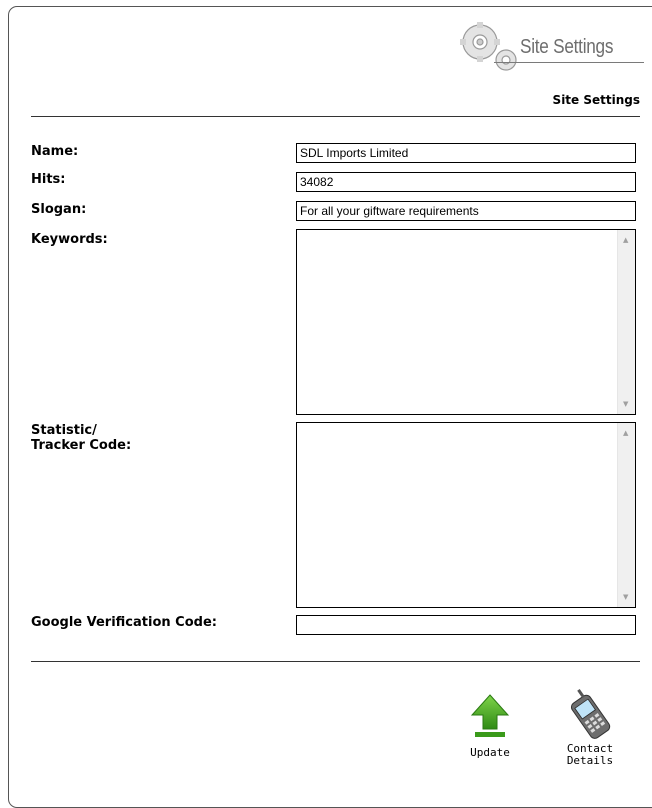 The height and width of the screenshot is (808, 652). I want to click on name-label: Name:, so click(55, 151).